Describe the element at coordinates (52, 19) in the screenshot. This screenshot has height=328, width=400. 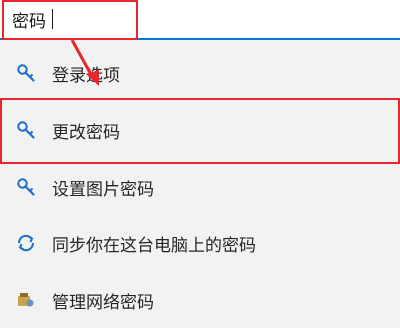
I see `text-cursor` at that location.